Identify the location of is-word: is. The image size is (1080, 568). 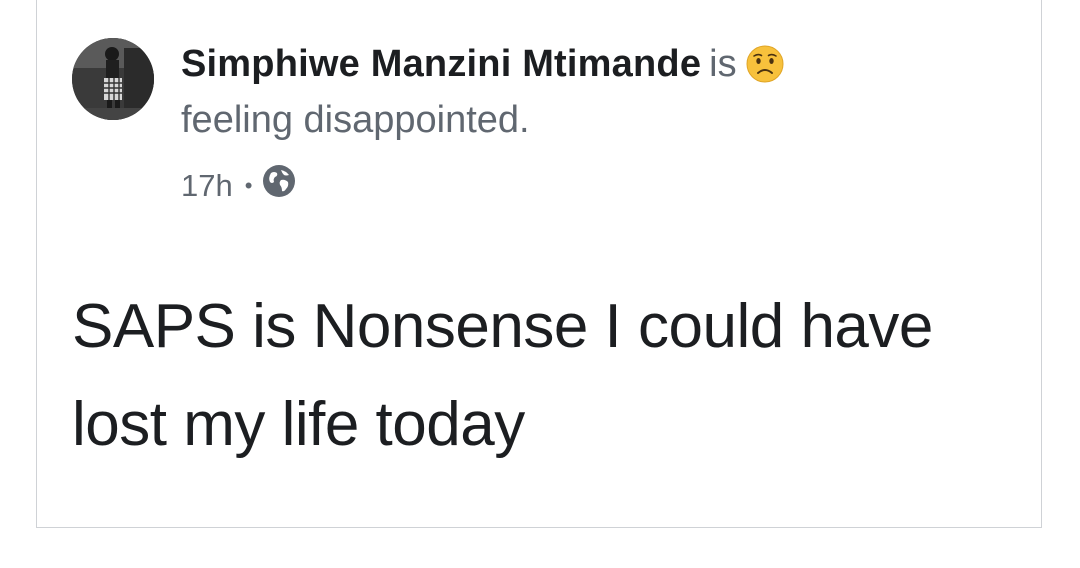
(723, 64).